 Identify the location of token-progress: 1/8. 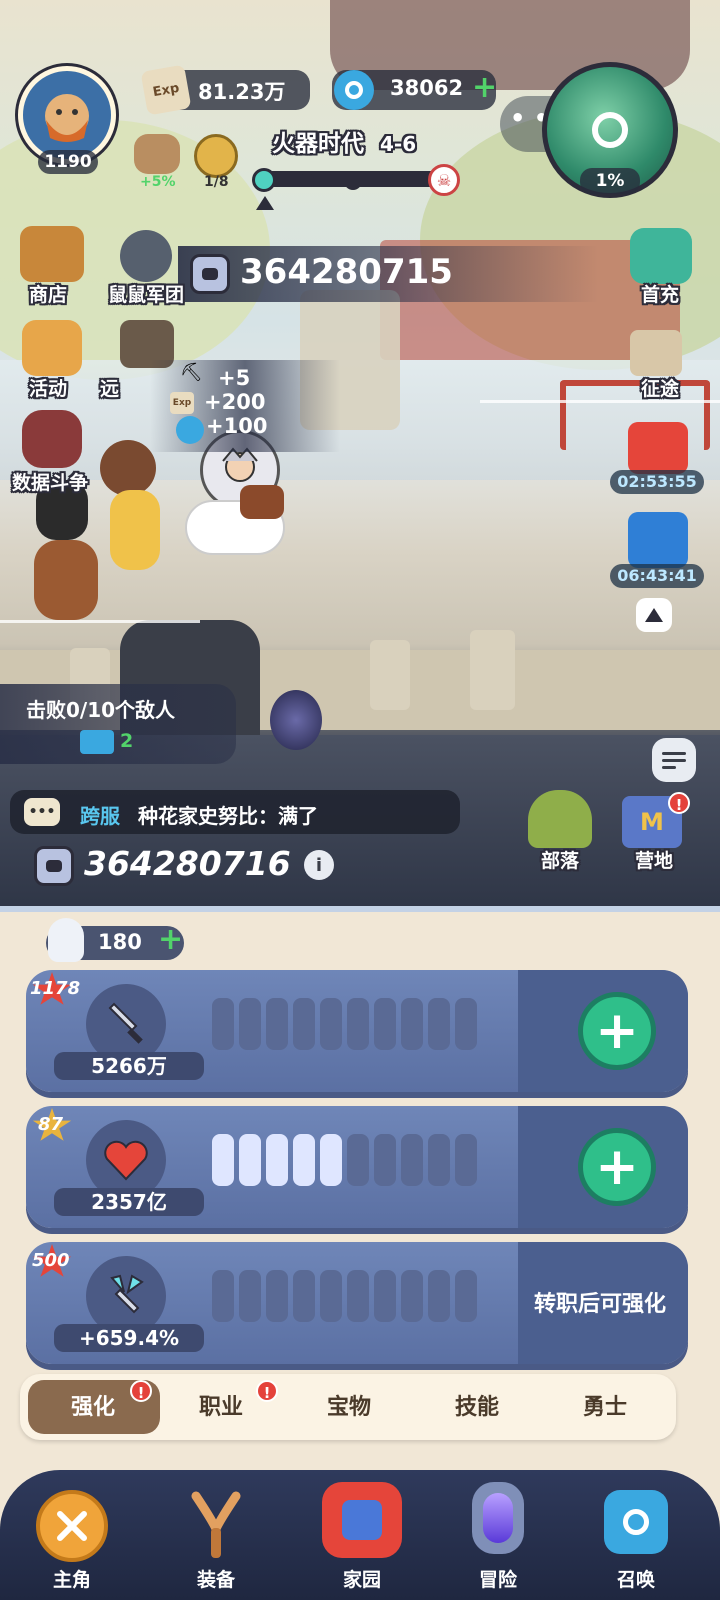
(216, 182).